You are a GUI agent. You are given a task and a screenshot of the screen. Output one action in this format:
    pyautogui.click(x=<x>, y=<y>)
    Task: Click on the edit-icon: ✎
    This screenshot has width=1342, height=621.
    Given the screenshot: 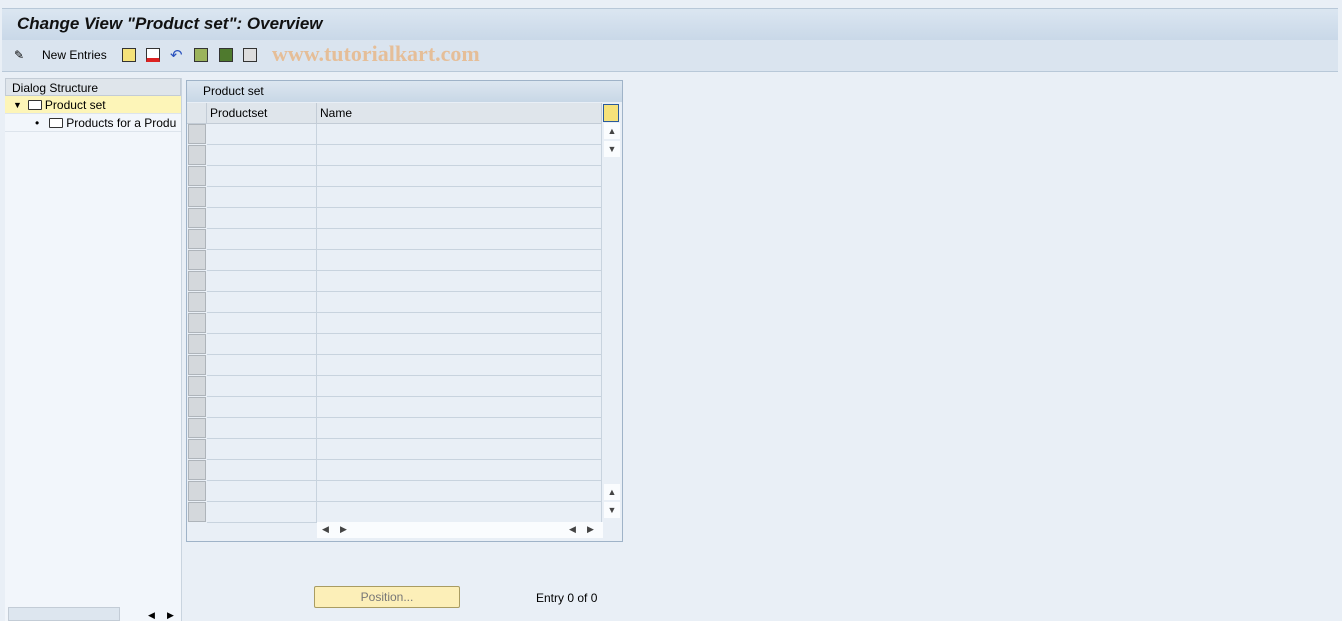 What is the action you would take?
    pyautogui.click(x=19, y=55)
    